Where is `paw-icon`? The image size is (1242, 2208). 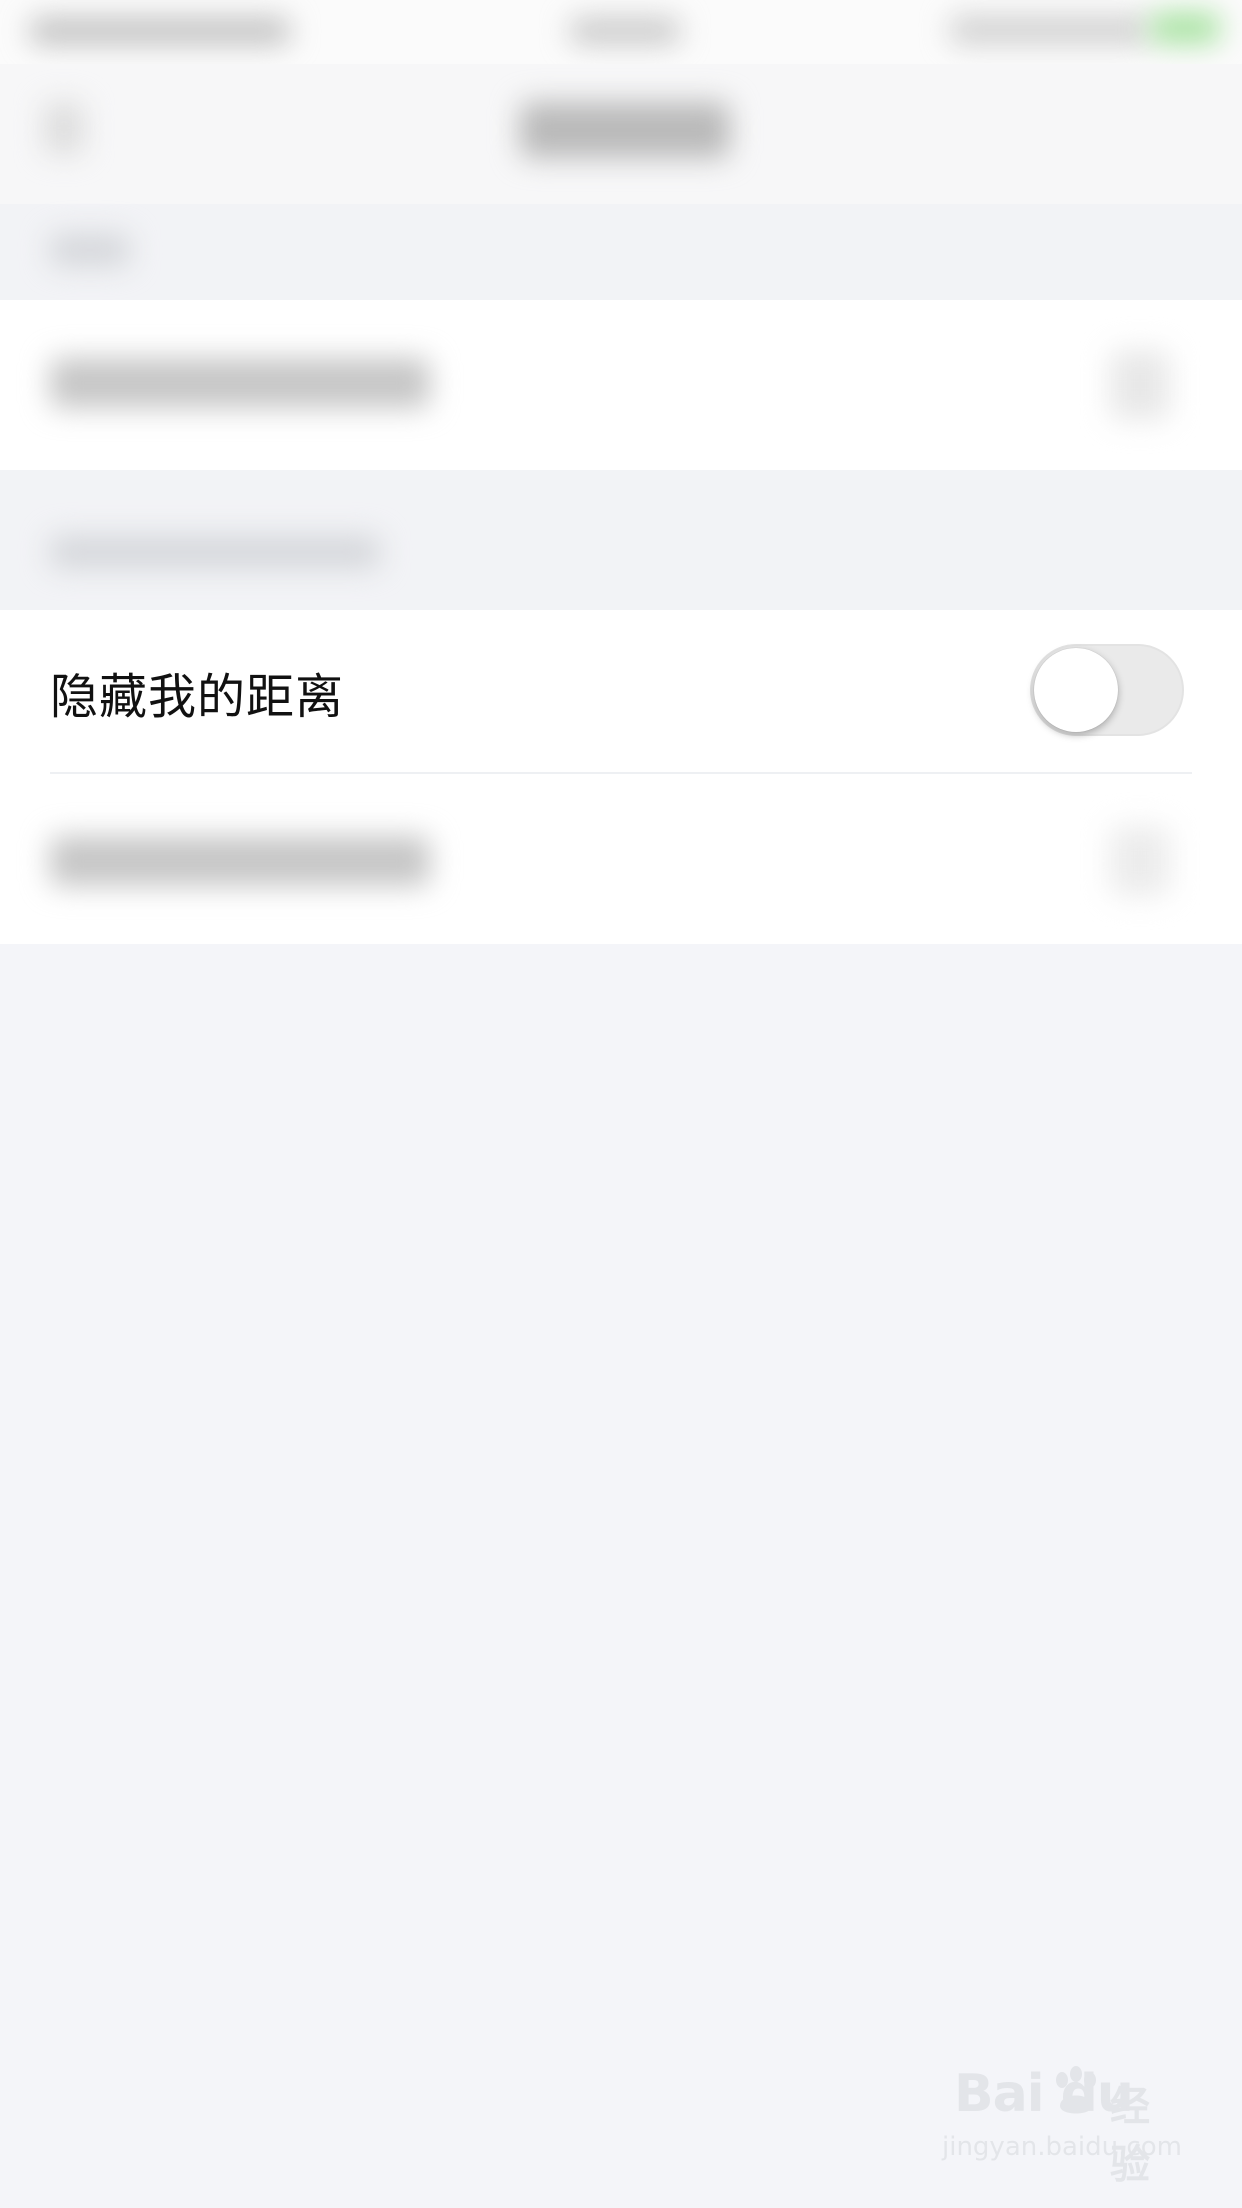 paw-icon is located at coordinates (1076, 2090).